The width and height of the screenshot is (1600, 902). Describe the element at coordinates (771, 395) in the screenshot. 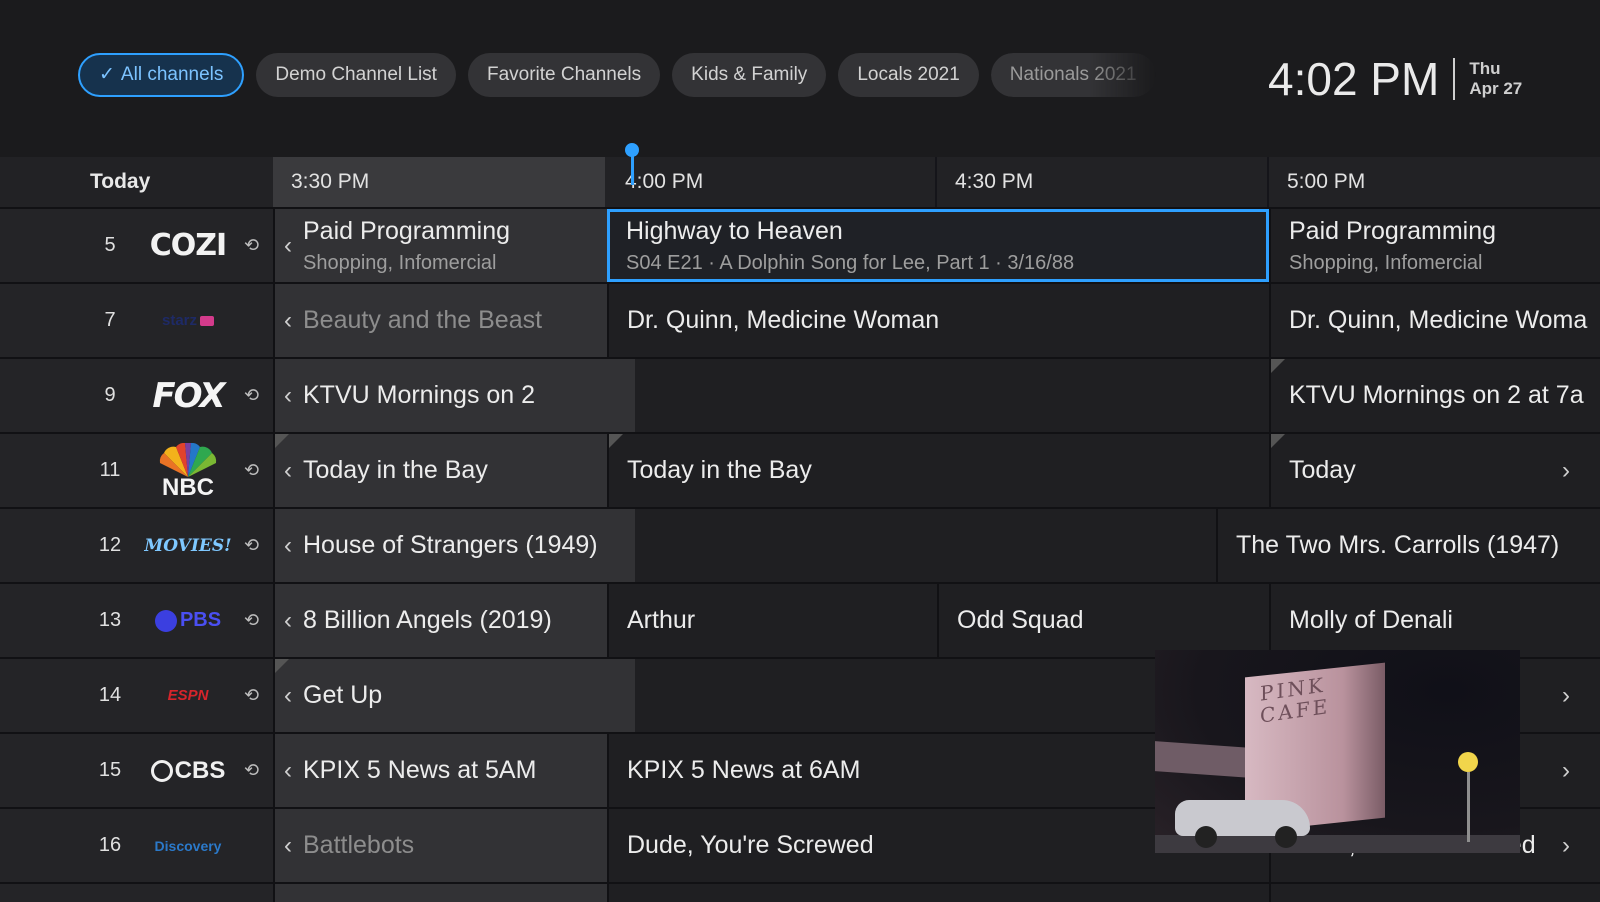

I see `program-cell: ‹ KTVU Mornings on 2` at that location.